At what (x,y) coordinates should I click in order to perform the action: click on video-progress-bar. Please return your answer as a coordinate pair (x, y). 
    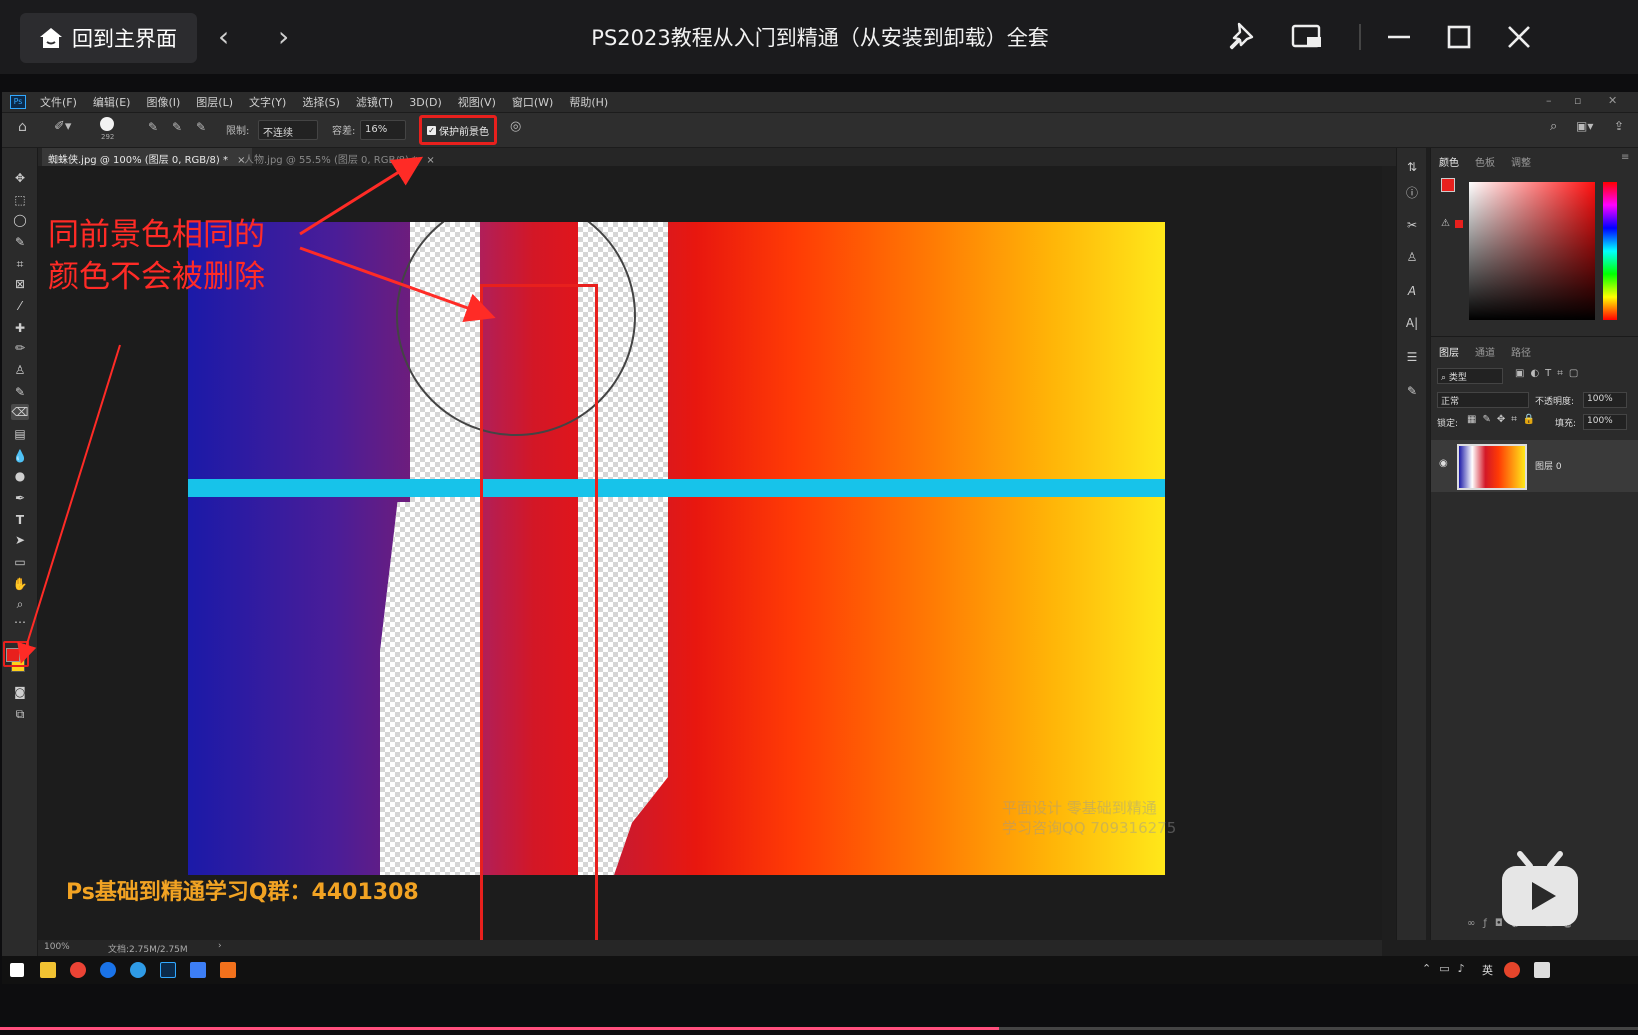
    Looking at the image, I should click on (819, 1028).